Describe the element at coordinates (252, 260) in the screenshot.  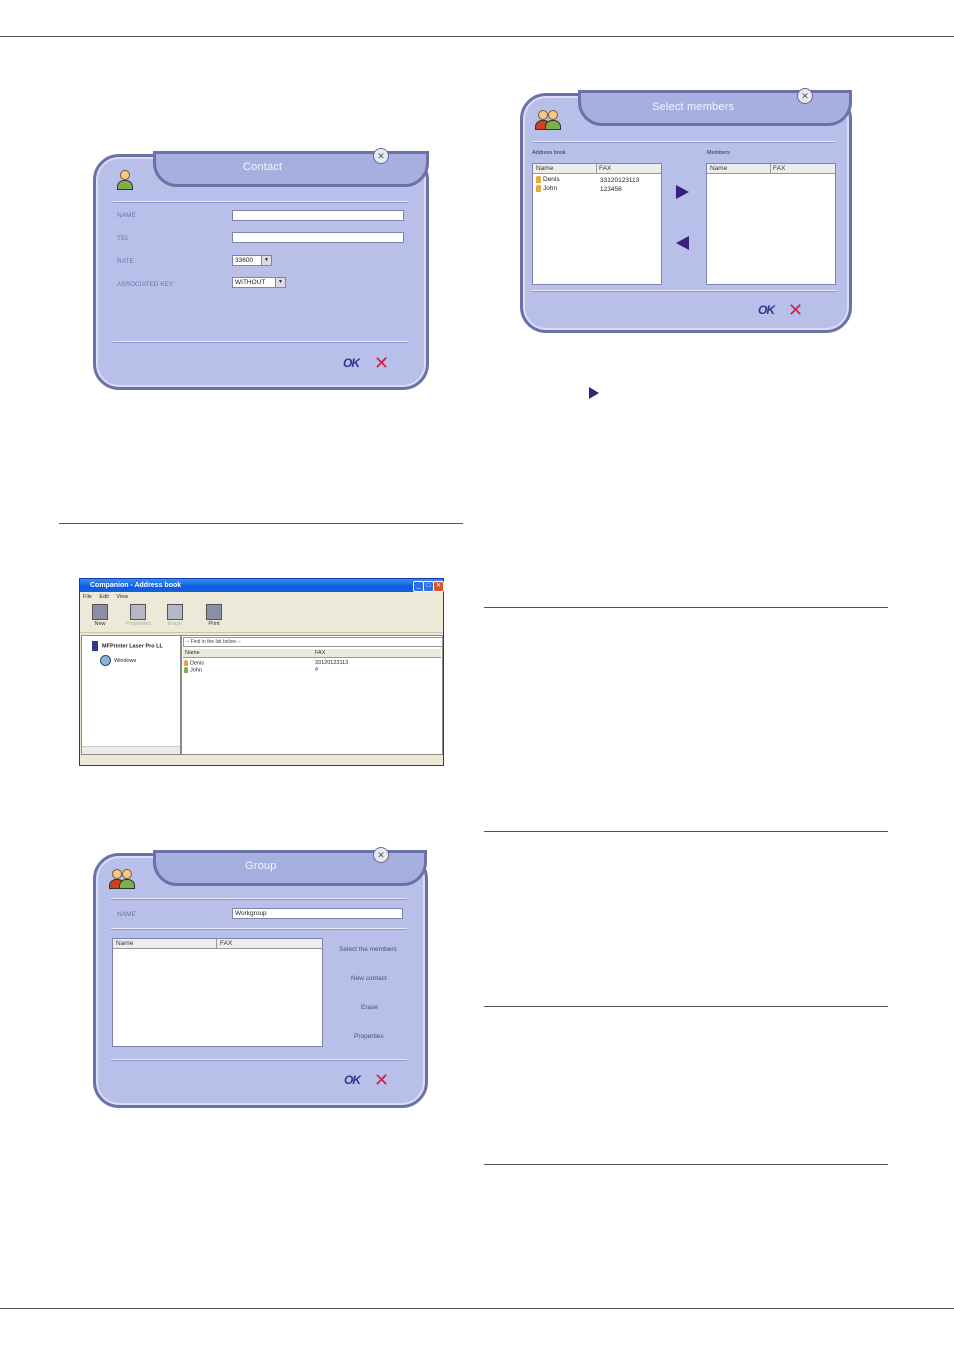
I see `rate-select: 33600 ▼` at that location.